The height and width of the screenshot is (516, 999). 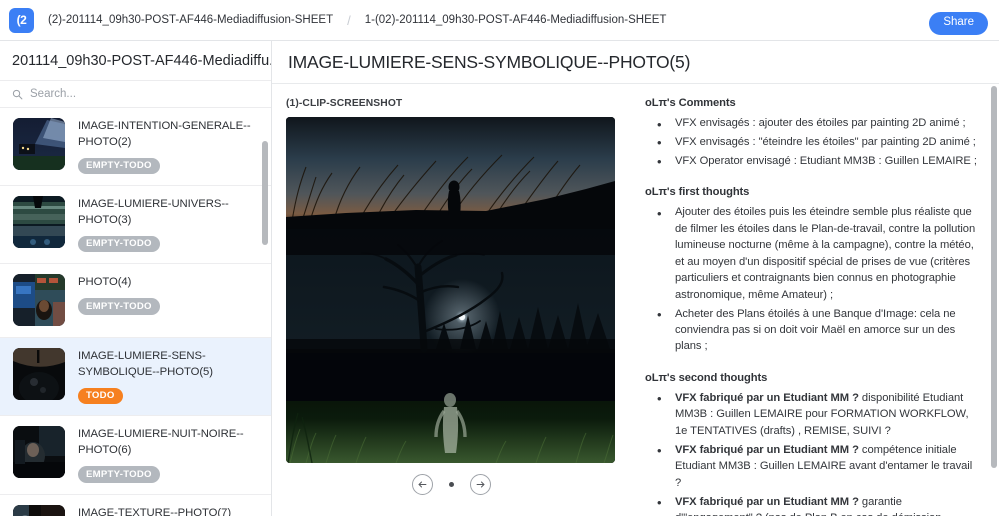 I want to click on thumbnail-photo6, so click(x=39, y=452).